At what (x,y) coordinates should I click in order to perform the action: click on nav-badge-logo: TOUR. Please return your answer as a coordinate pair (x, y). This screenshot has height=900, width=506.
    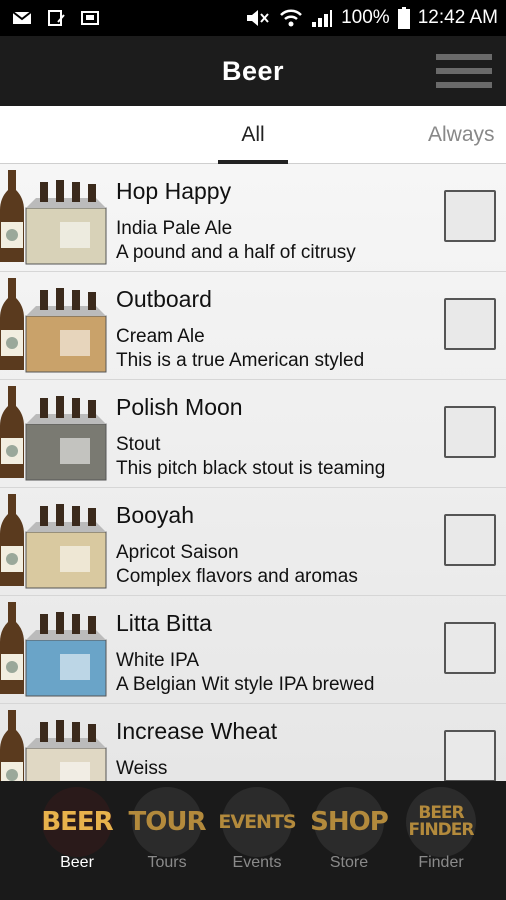
    Looking at the image, I should click on (168, 822).